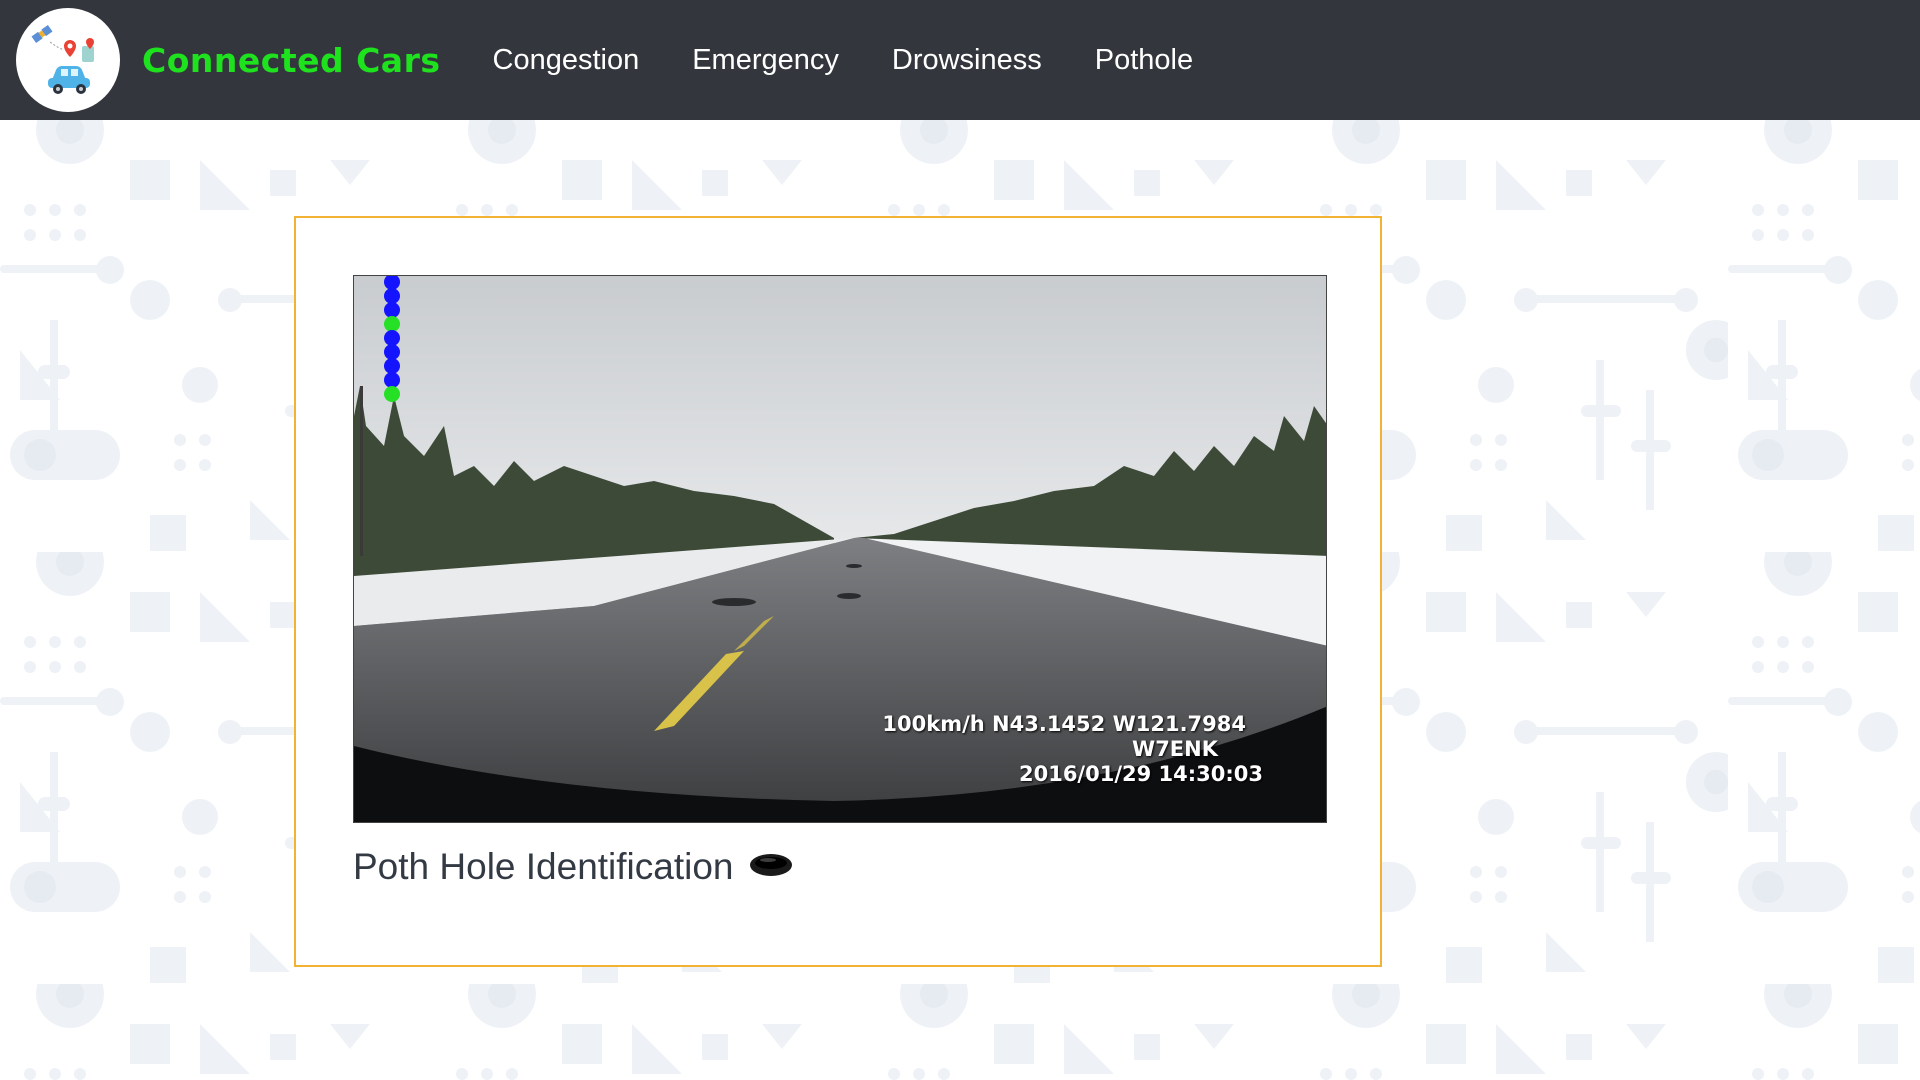 Image resolution: width=1920 pixels, height=1080 pixels. What do you see at coordinates (62, 59) in the screenshot?
I see `connected-car-logo-icon` at bounding box center [62, 59].